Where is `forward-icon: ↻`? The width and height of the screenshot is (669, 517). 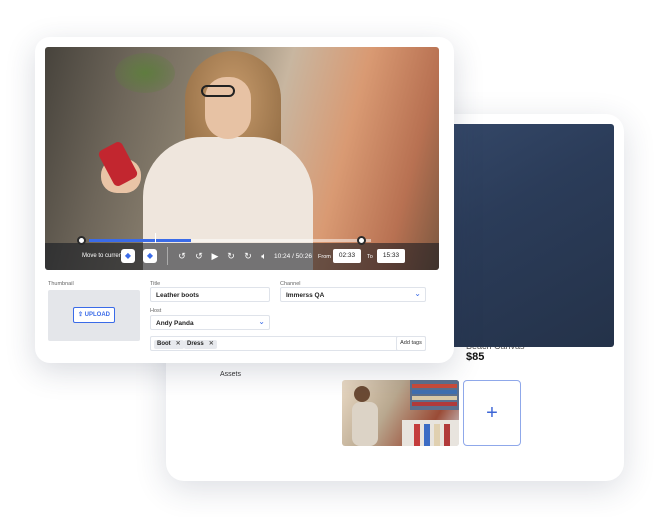
forward-icon: ↻ is located at coordinates (231, 256).